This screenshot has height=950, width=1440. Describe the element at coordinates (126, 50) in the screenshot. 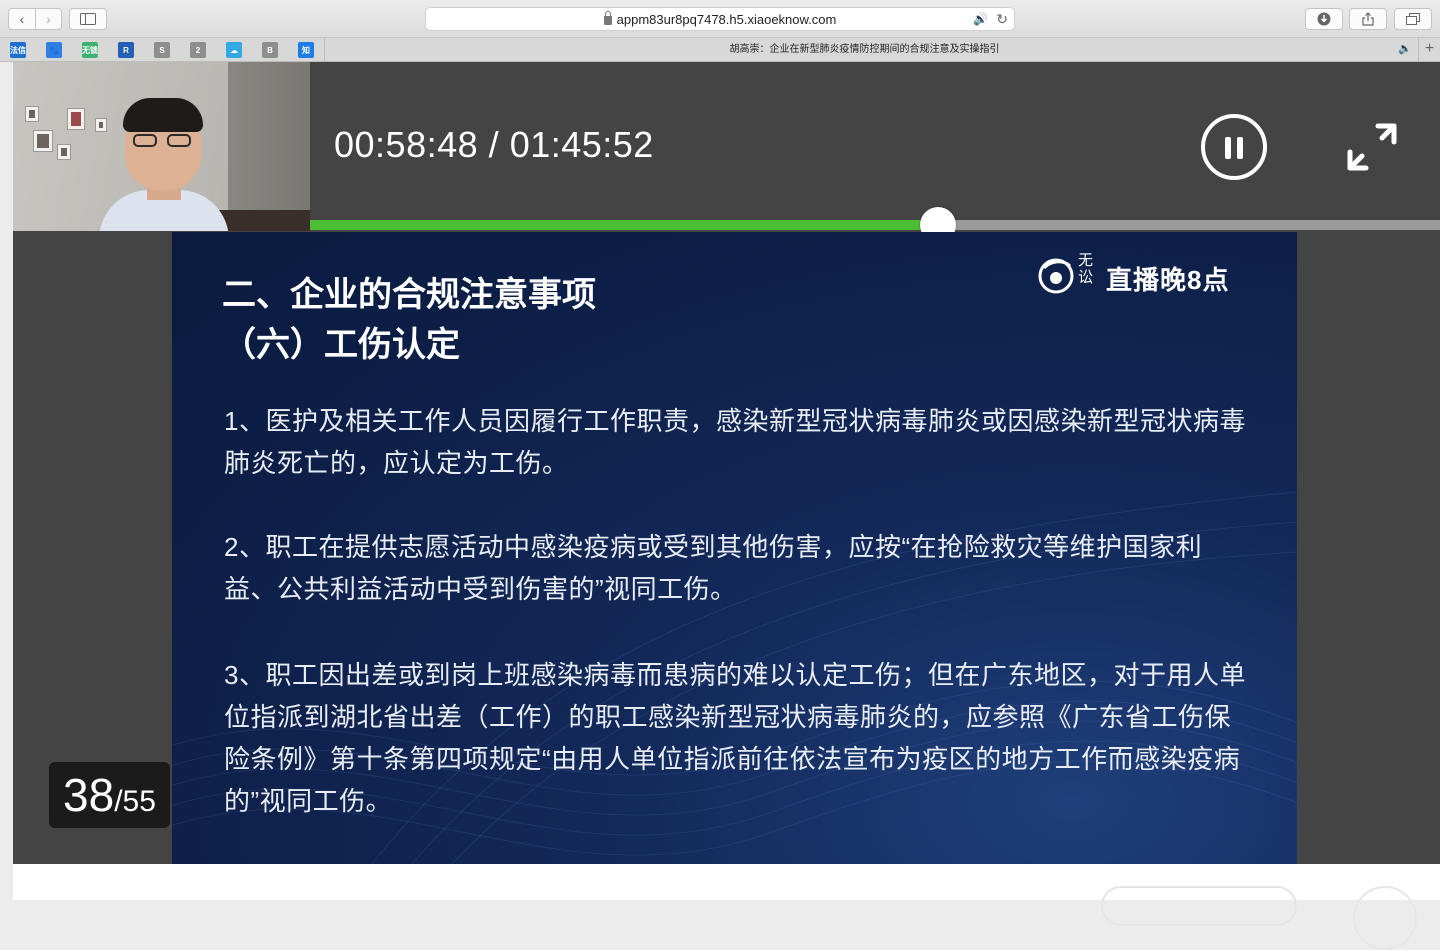

I see `favorite-r-icon: R` at that location.